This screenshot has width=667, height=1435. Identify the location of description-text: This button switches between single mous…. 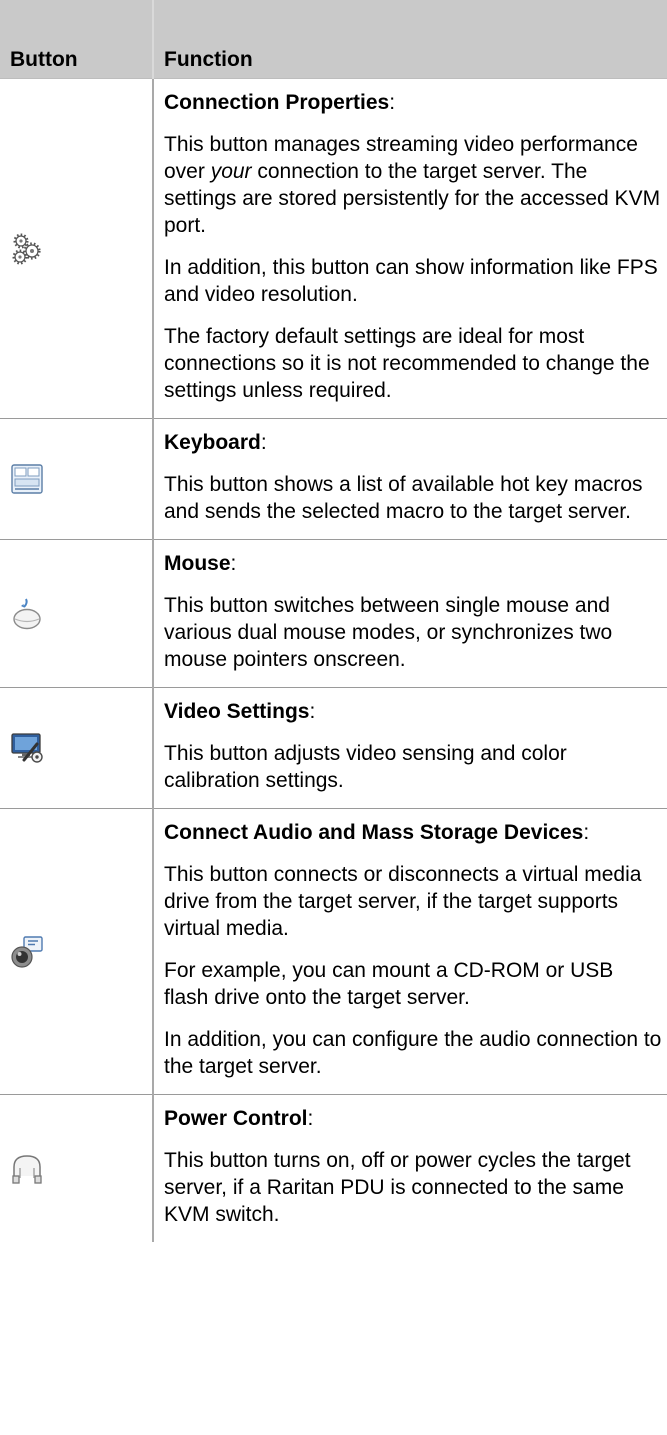
(388, 632).